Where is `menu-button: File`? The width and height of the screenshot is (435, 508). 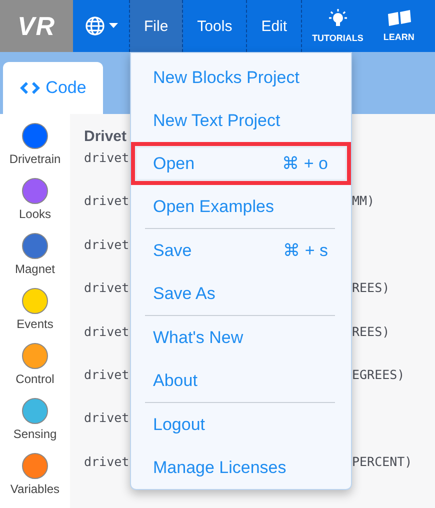
menu-button: File is located at coordinates (157, 26).